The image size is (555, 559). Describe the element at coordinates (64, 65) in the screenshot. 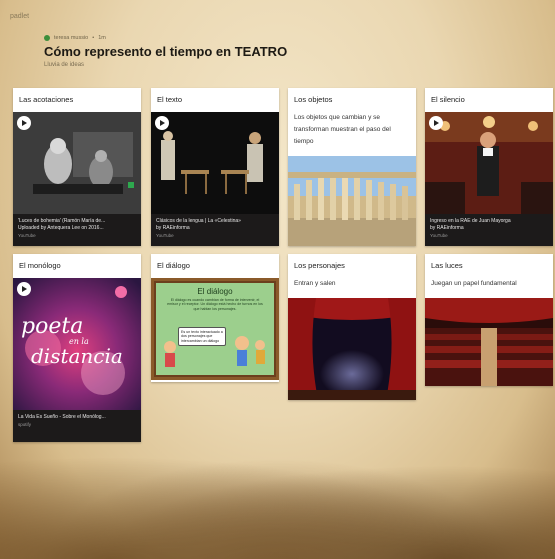

I see `page-subtitle: Lluvia de ideas` at that location.